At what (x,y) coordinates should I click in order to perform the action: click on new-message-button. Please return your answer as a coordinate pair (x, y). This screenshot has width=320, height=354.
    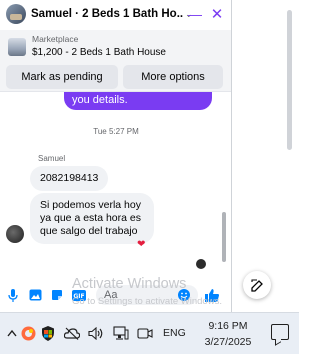
    Looking at the image, I should click on (257, 285).